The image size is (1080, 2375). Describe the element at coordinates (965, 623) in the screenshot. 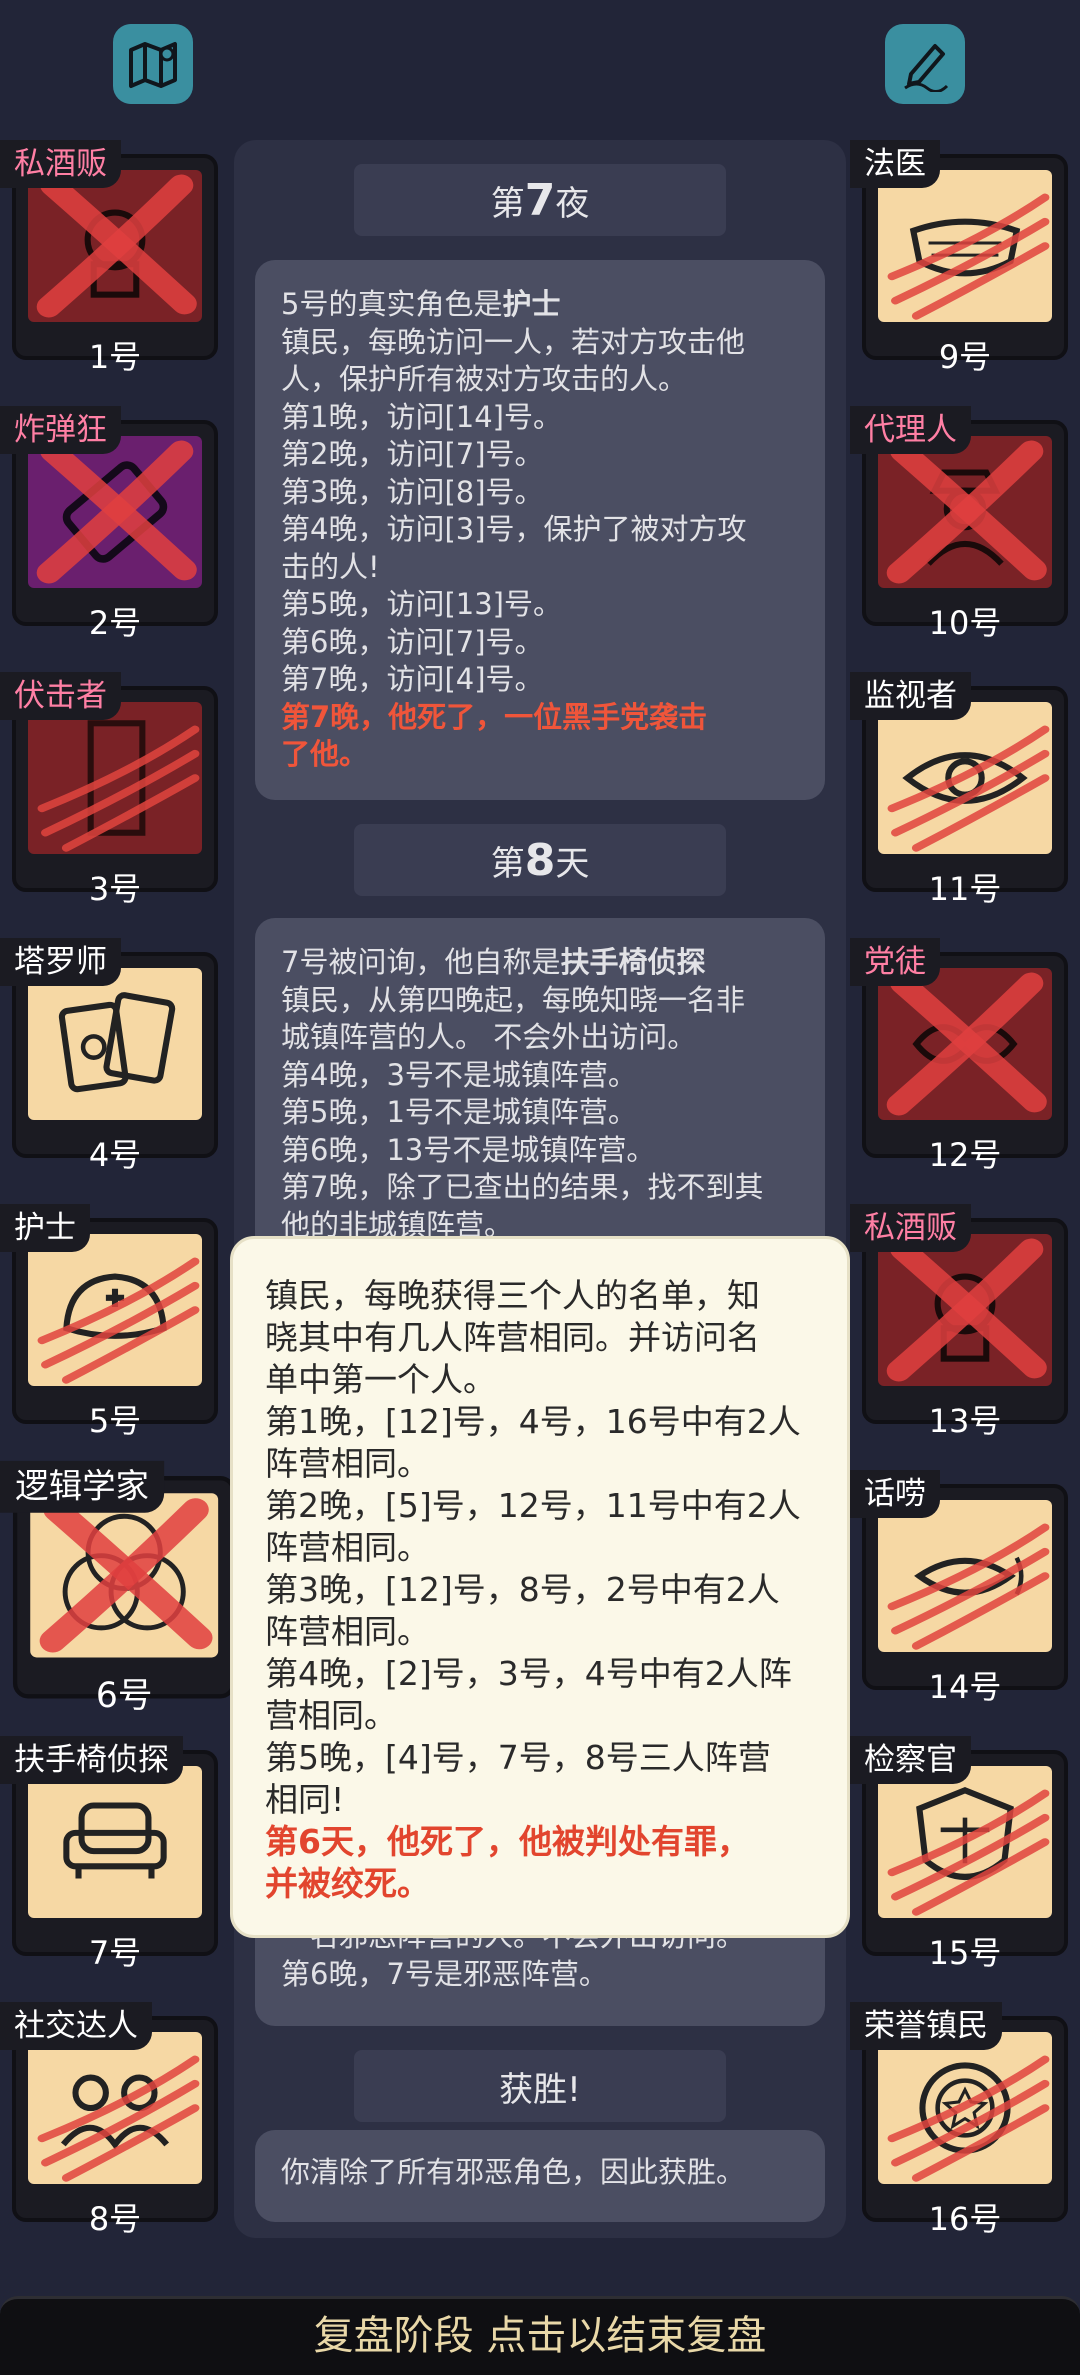

I see `player-number: 10号` at that location.